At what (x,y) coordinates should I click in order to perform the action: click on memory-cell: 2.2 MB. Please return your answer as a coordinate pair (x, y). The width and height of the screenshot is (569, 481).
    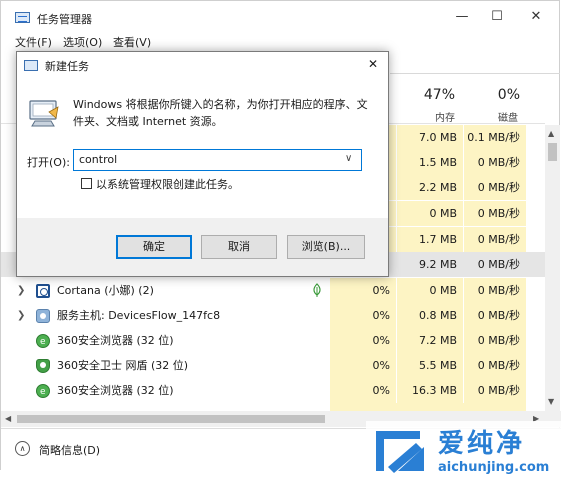
    Looking at the image, I should click on (430, 187).